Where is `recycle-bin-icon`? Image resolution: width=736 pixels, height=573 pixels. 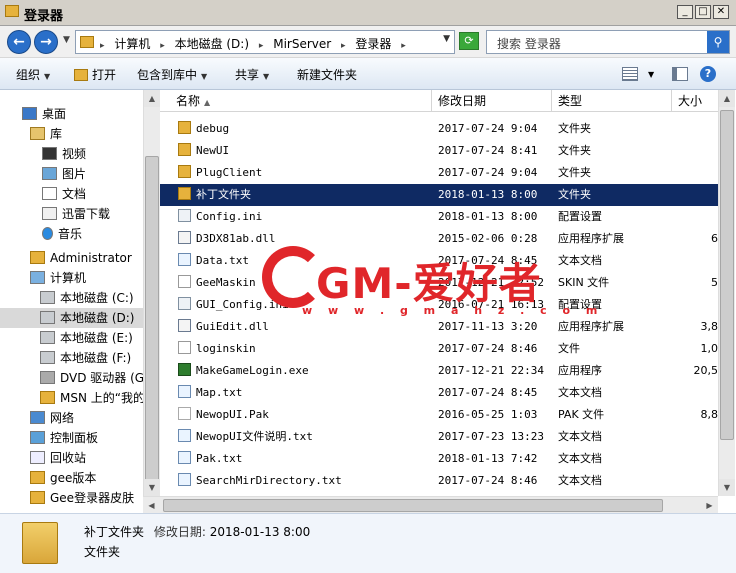
recycle-bin-icon is located at coordinates (37, 457).